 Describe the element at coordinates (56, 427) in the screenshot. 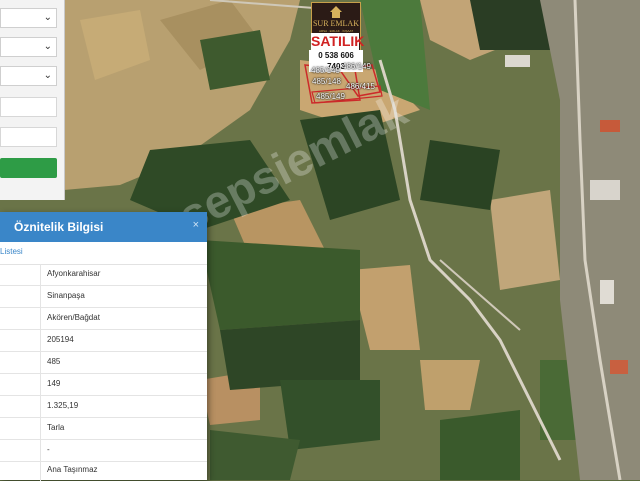

I see `attribute-value: Tarla` at that location.